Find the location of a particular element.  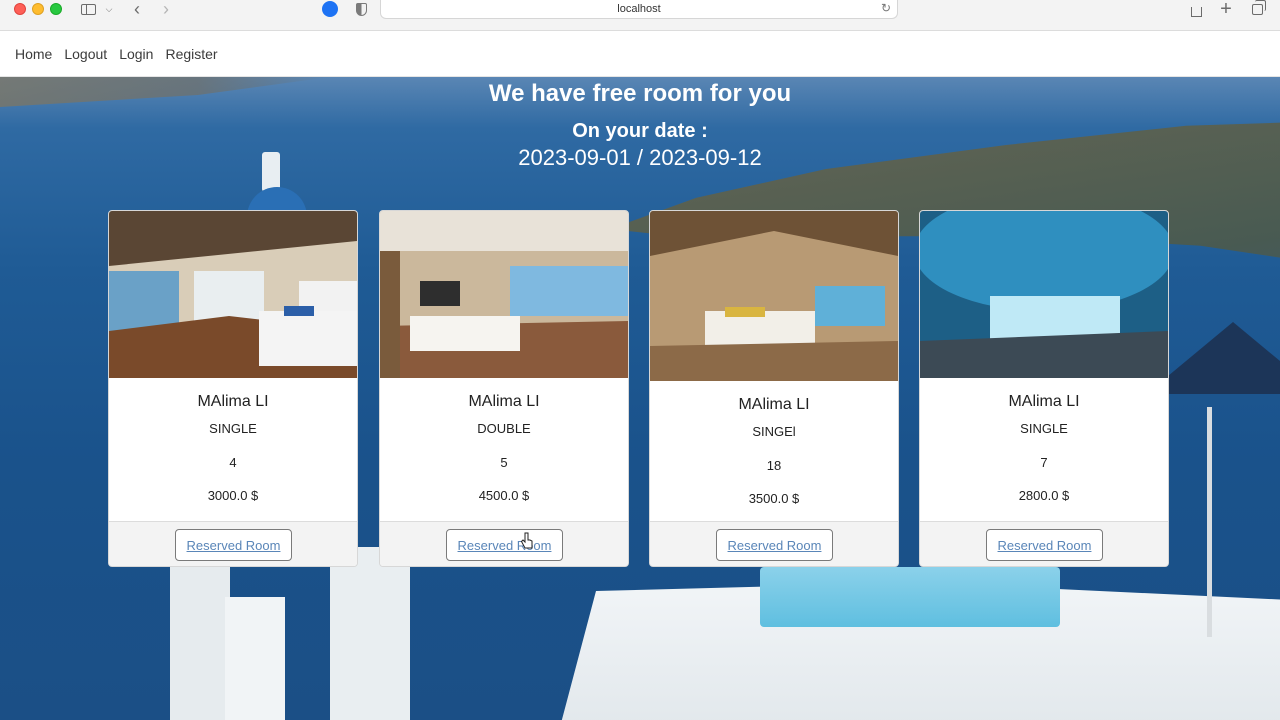

extension-icon is located at coordinates (330, 9).